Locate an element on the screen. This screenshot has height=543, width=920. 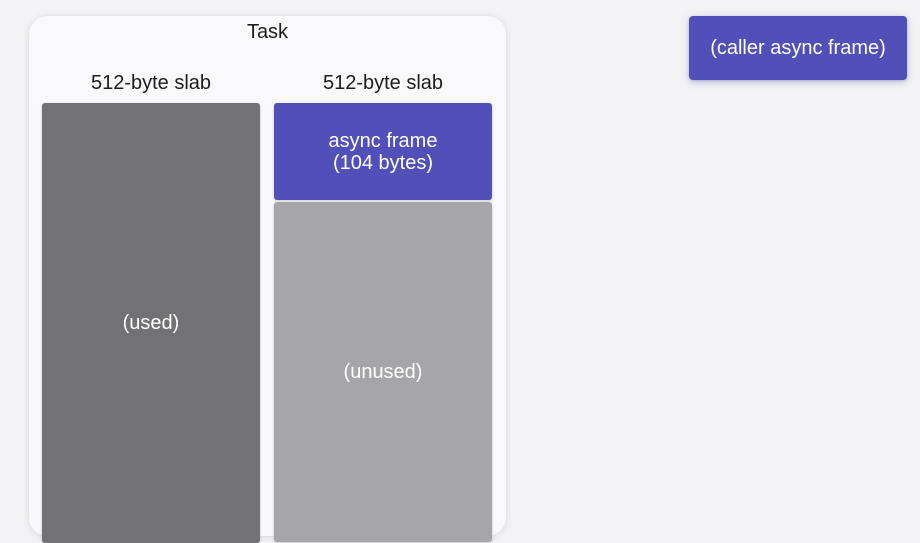
slab-label-left: 512-byte slab is located at coordinates (151, 83).